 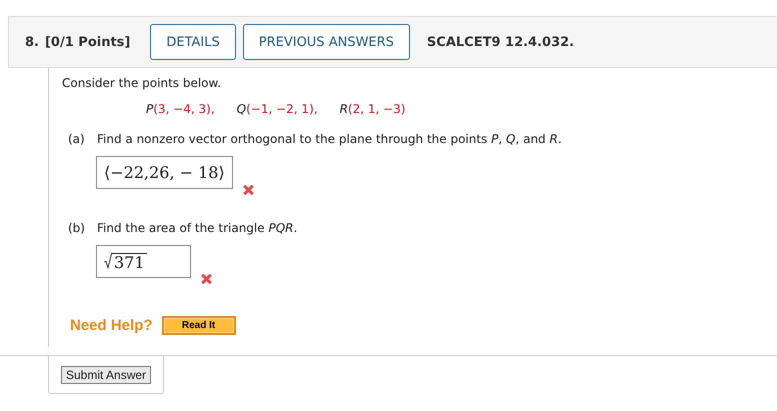 What do you see at coordinates (142, 84) in the screenshot?
I see `intro-text: Consider the points below.` at bounding box center [142, 84].